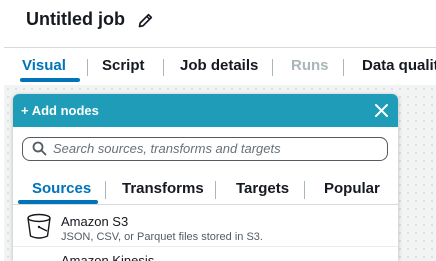 The width and height of the screenshot is (436, 261). What do you see at coordinates (215, 148) in the screenshot?
I see `search-input` at bounding box center [215, 148].